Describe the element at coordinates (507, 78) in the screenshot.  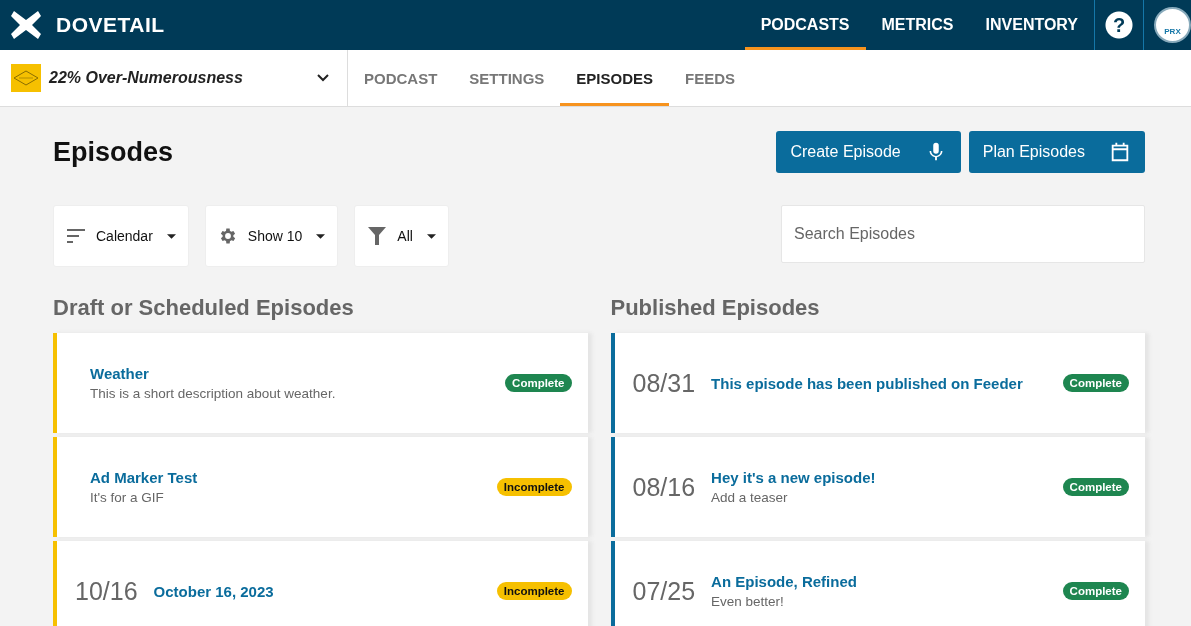
I see `podcast-tab: SETTINGS` at that location.